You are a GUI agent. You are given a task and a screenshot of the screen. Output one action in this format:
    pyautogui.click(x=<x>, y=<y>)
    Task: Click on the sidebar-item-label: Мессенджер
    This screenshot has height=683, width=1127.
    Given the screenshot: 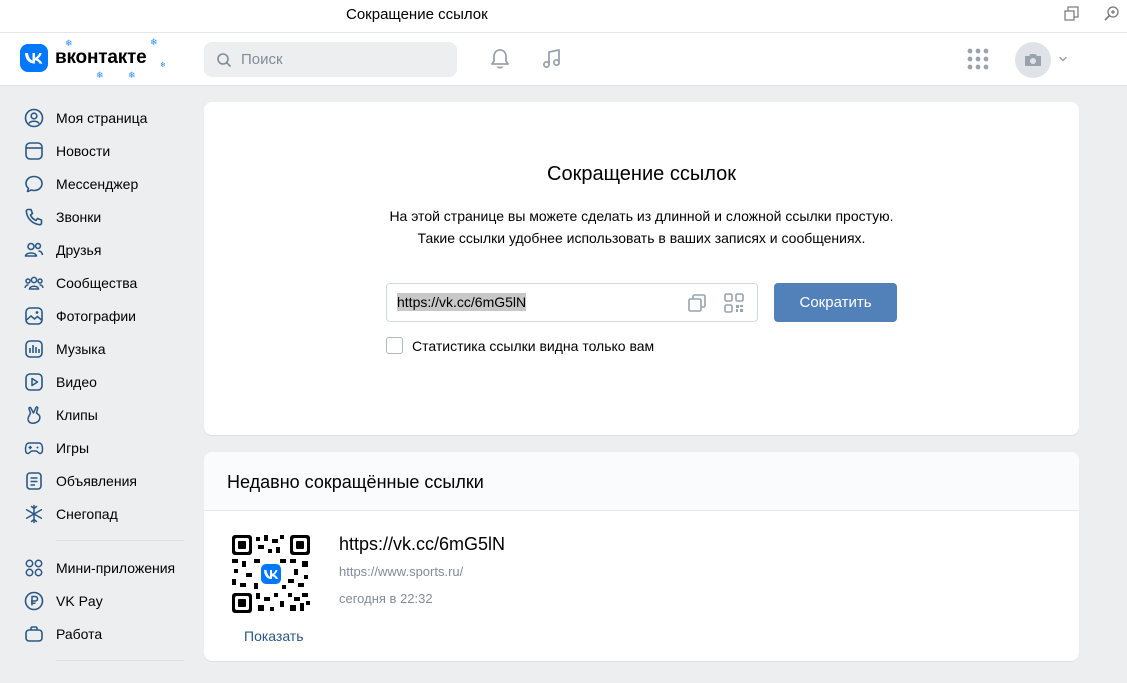 What is the action you would take?
    pyautogui.click(x=97, y=183)
    